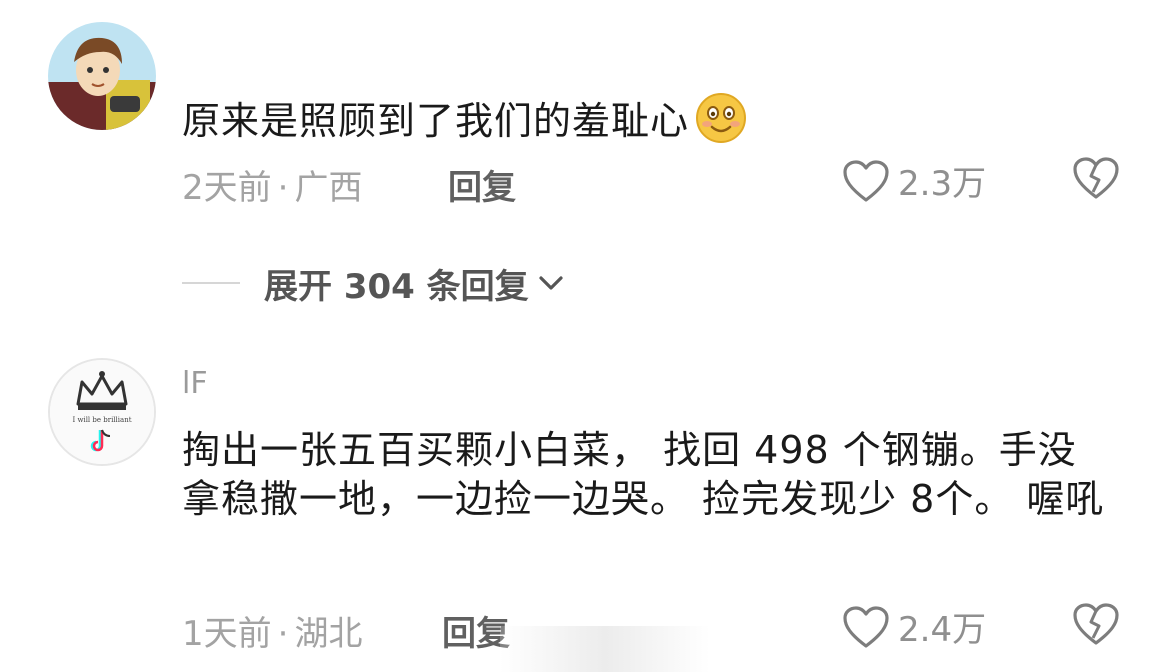  I want to click on avatar-image, so click(102, 76).